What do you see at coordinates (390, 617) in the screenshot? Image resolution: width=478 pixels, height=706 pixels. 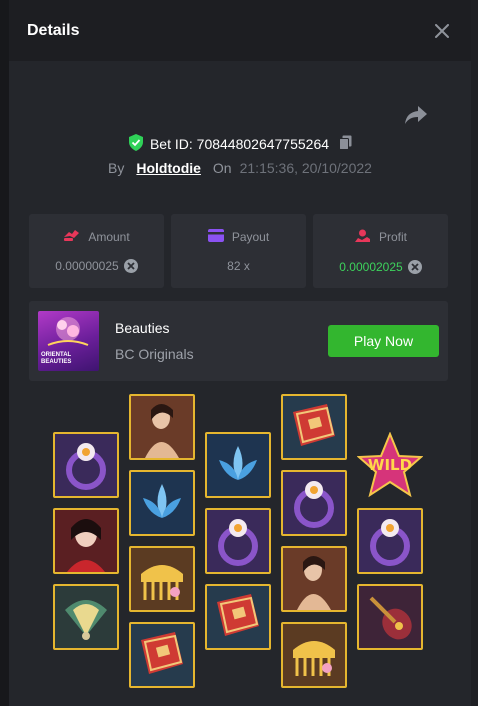 I see `reel-pipa-symbol` at bounding box center [390, 617].